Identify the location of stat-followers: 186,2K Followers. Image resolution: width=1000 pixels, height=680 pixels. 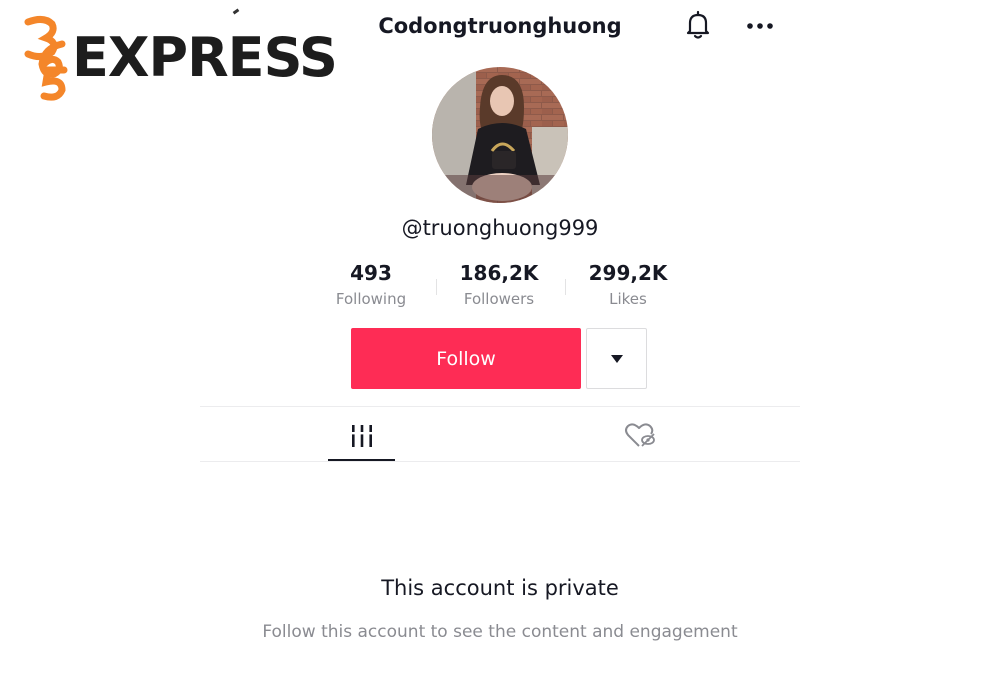
(499, 286).